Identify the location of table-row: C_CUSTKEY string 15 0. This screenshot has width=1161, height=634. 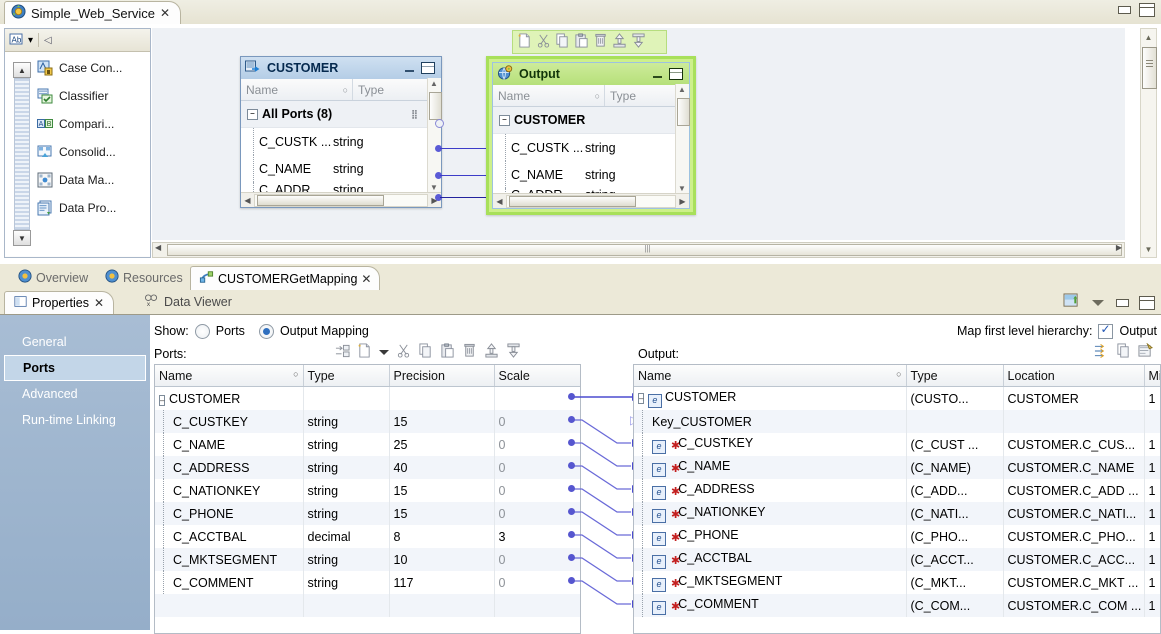
(367, 421).